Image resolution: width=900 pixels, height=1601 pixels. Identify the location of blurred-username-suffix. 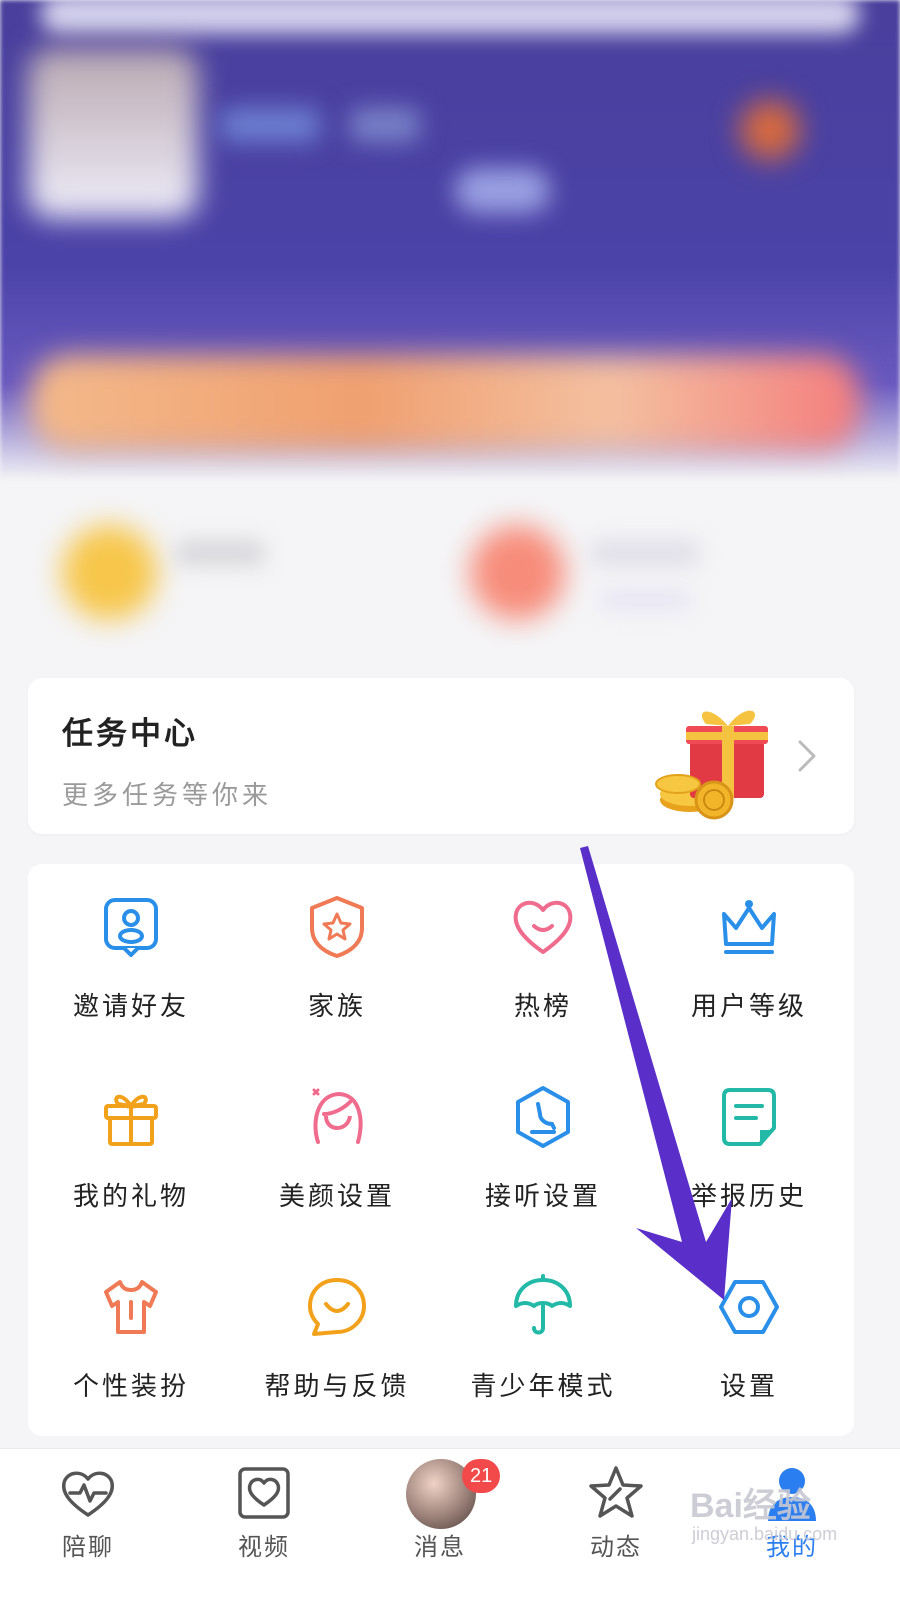
(385, 125).